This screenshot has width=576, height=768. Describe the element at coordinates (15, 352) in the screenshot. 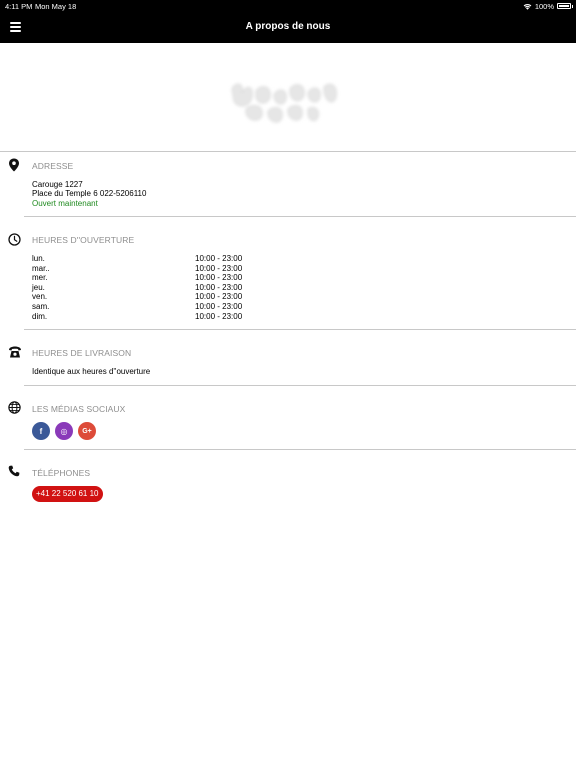

I see `telephone-icon` at that location.